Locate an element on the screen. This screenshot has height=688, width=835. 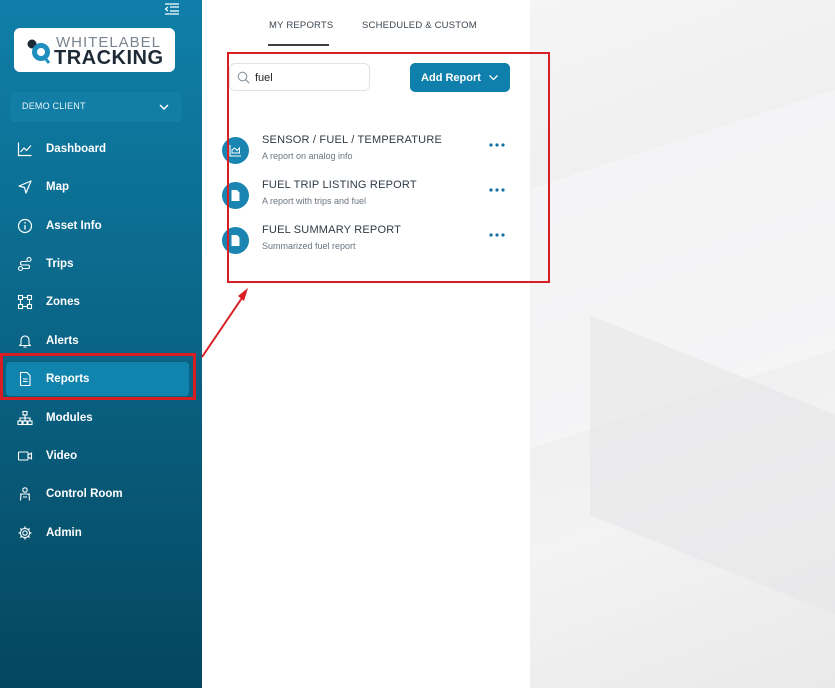
search-field is located at coordinates (299, 77).